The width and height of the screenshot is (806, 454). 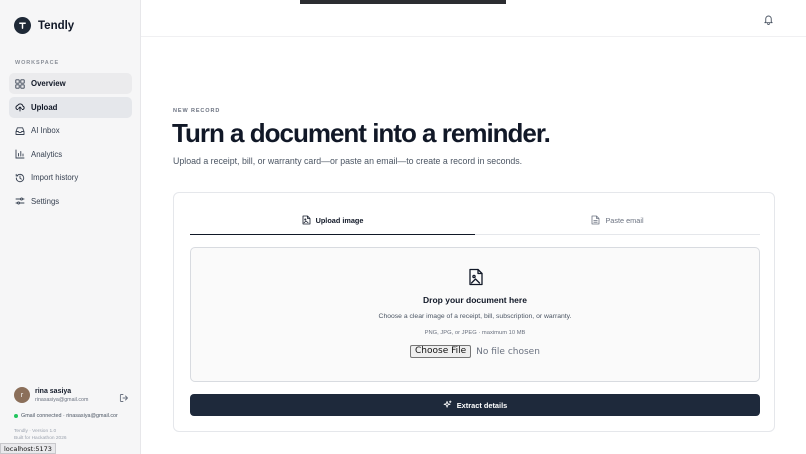 What do you see at coordinates (70, 83) in the screenshot?
I see `sidebar-item-overview: Overview` at bounding box center [70, 83].